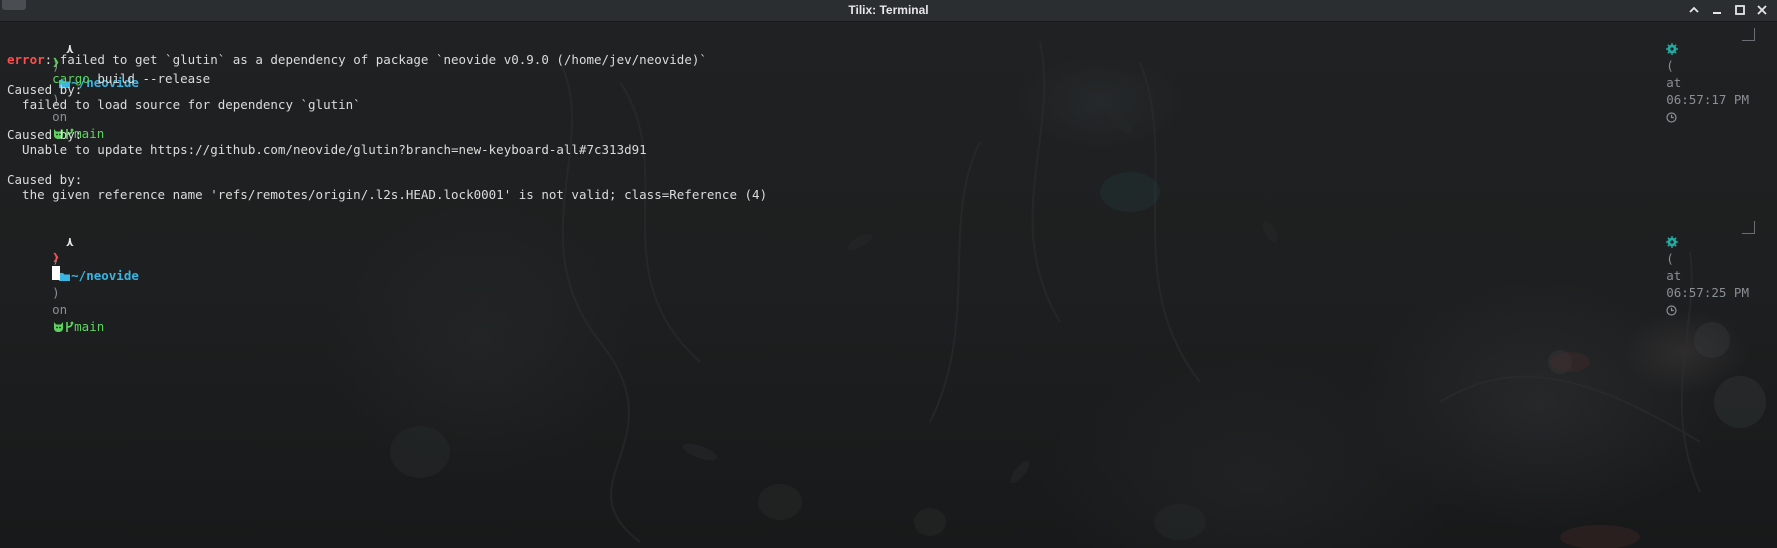 The height and width of the screenshot is (548, 1777). I want to click on close-button, so click(1762, 10).